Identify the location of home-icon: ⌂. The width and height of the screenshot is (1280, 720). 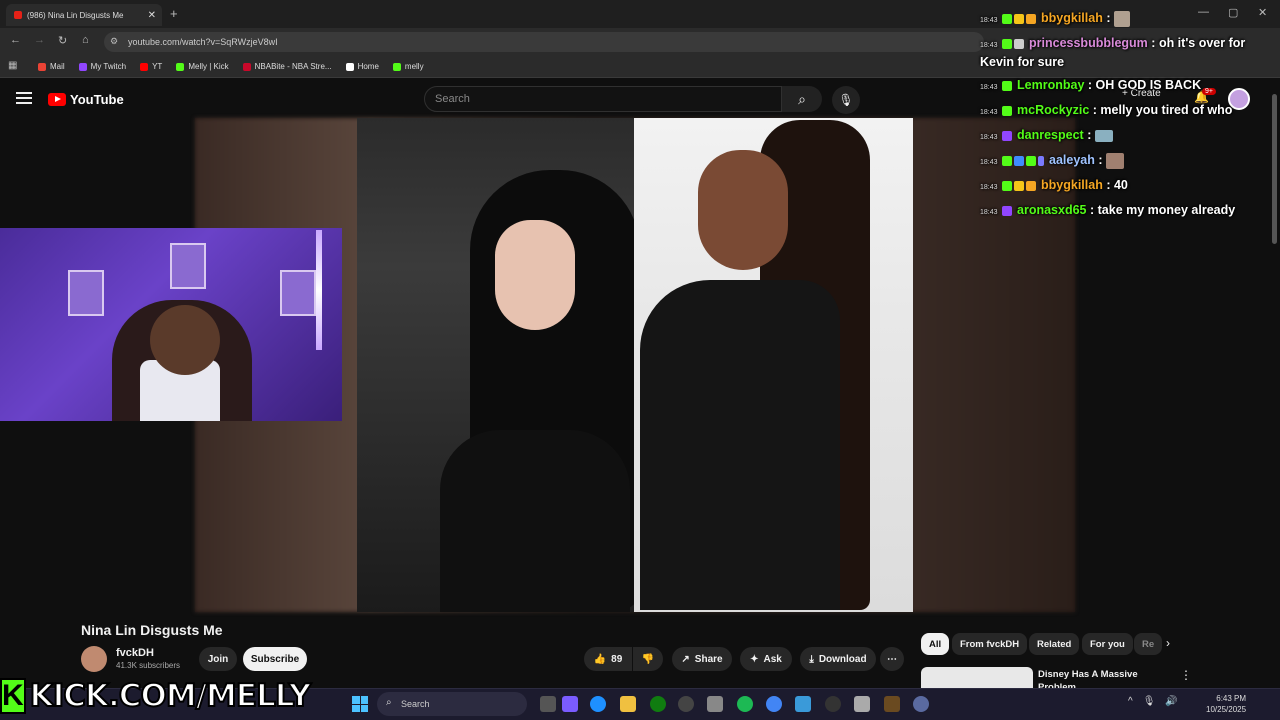
(85, 40).